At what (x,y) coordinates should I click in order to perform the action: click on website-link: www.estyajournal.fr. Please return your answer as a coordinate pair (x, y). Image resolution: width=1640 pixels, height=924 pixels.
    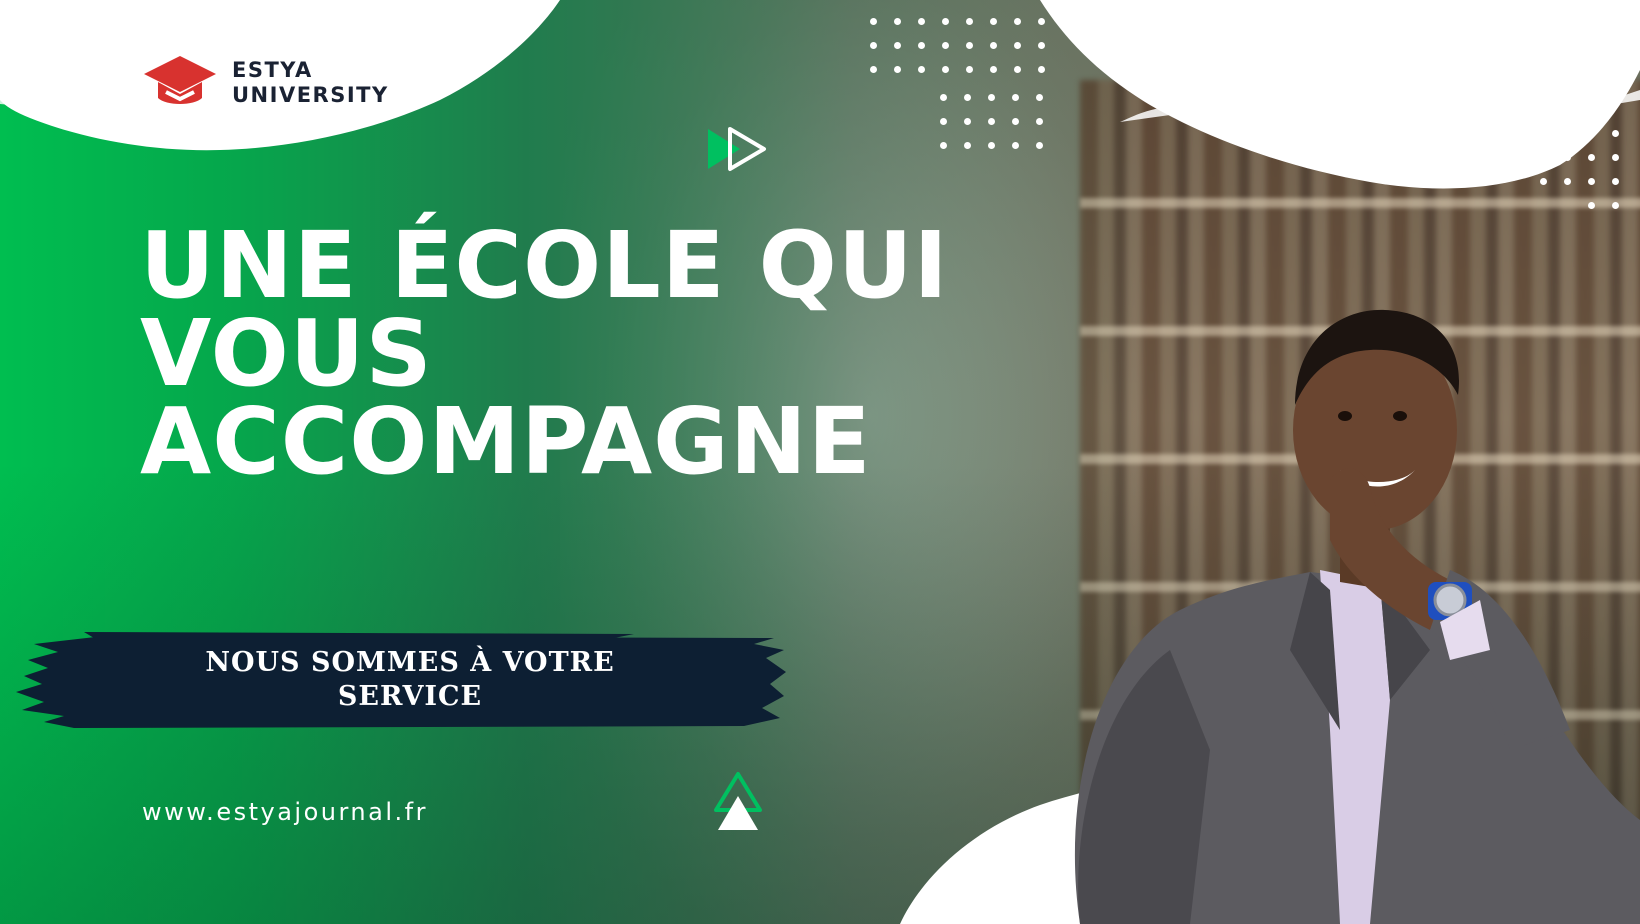
    Looking at the image, I should click on (285, 812).